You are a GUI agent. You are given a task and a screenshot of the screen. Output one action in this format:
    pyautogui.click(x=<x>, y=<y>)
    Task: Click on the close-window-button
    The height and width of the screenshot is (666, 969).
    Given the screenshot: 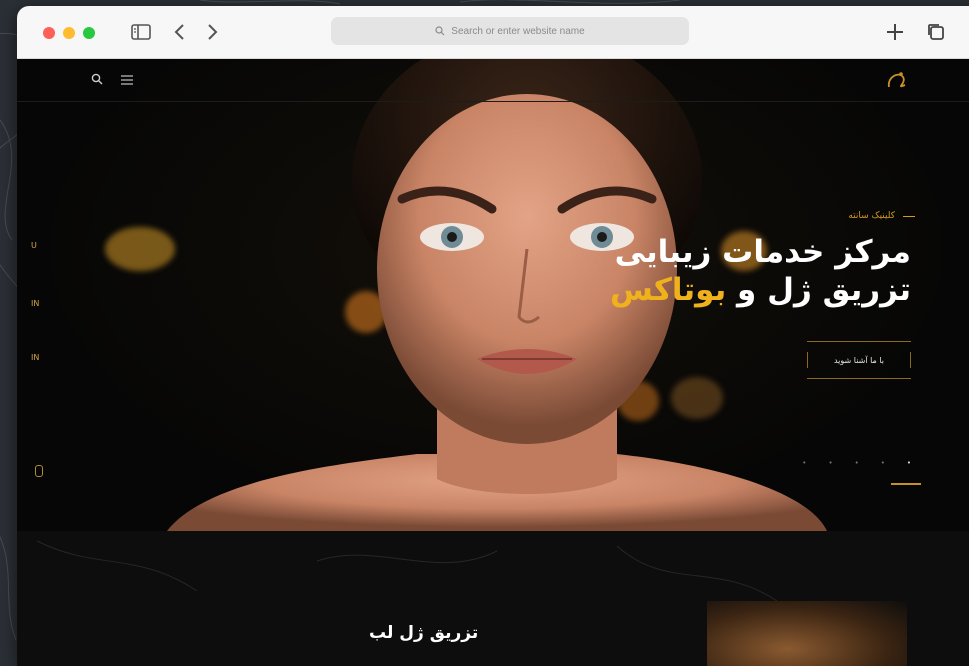 What is the action you would take?
    pyautogui.click(x=49, y=33)
    